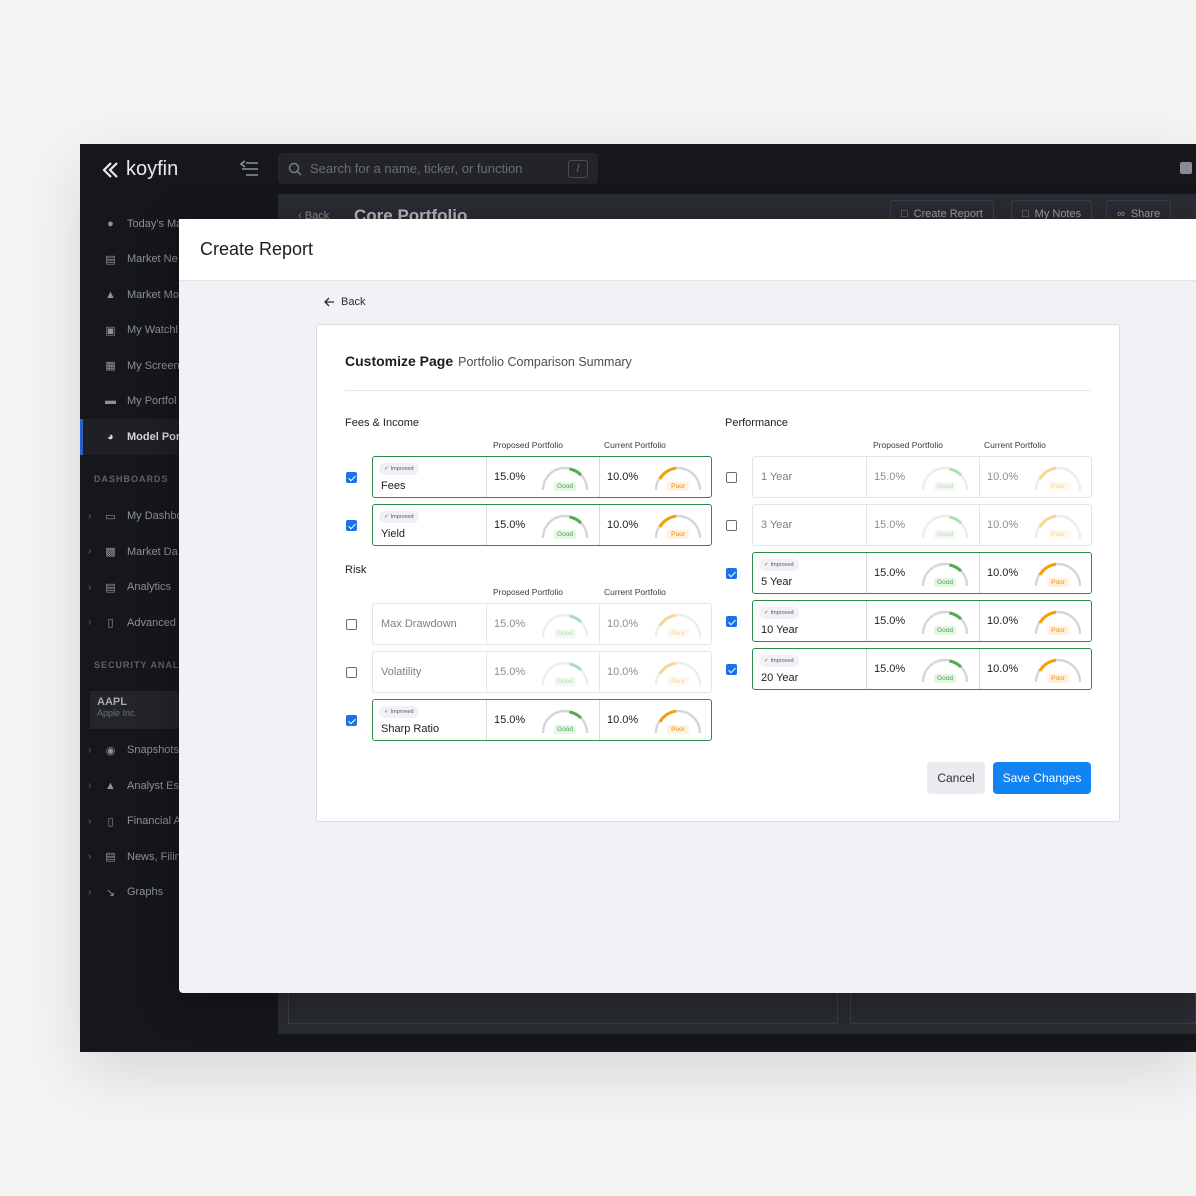  I want to click on metric-name-cell: ✓ Improved Fees, so click(430, 477).